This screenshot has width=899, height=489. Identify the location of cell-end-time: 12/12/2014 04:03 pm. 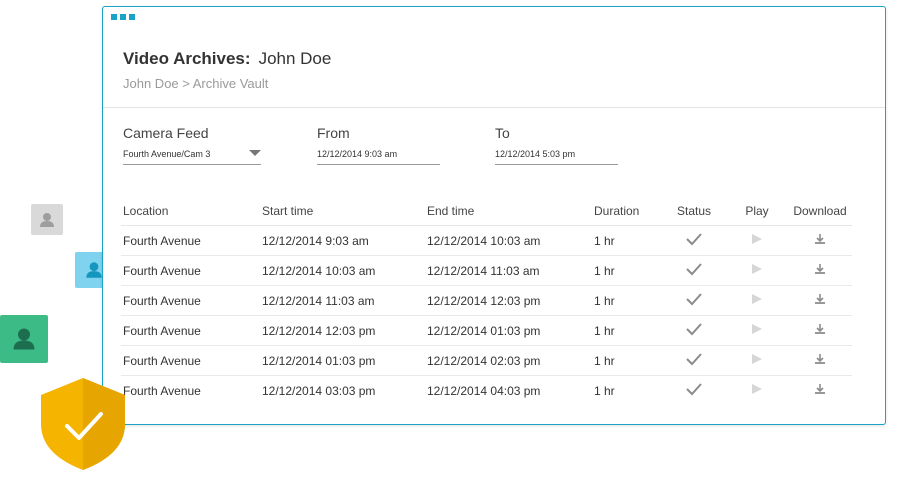
(484, 390).